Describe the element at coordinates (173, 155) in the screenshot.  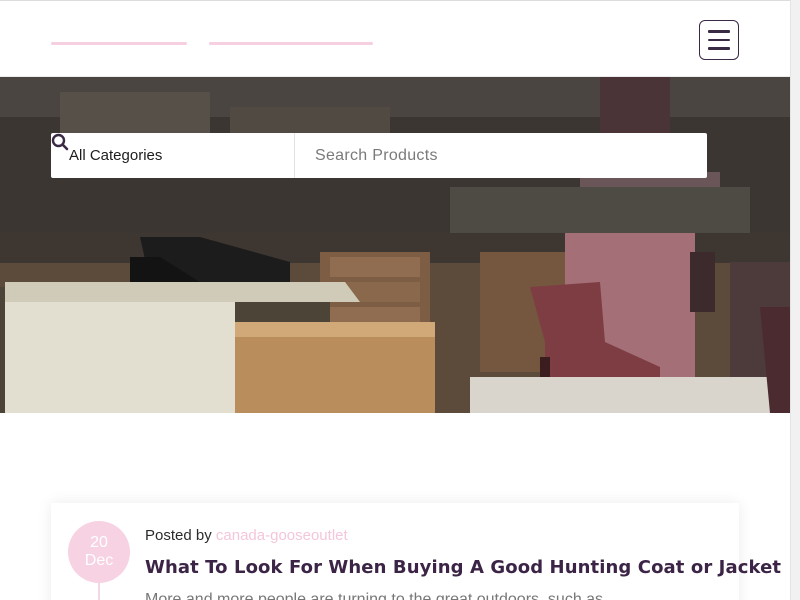
I see `category-select: All Categories` at that location.